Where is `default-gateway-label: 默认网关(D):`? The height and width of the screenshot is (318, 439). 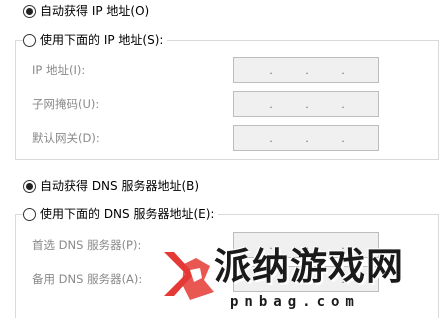 default-gateway-label: 默认网关(D): is located at coordinates (66, 138).